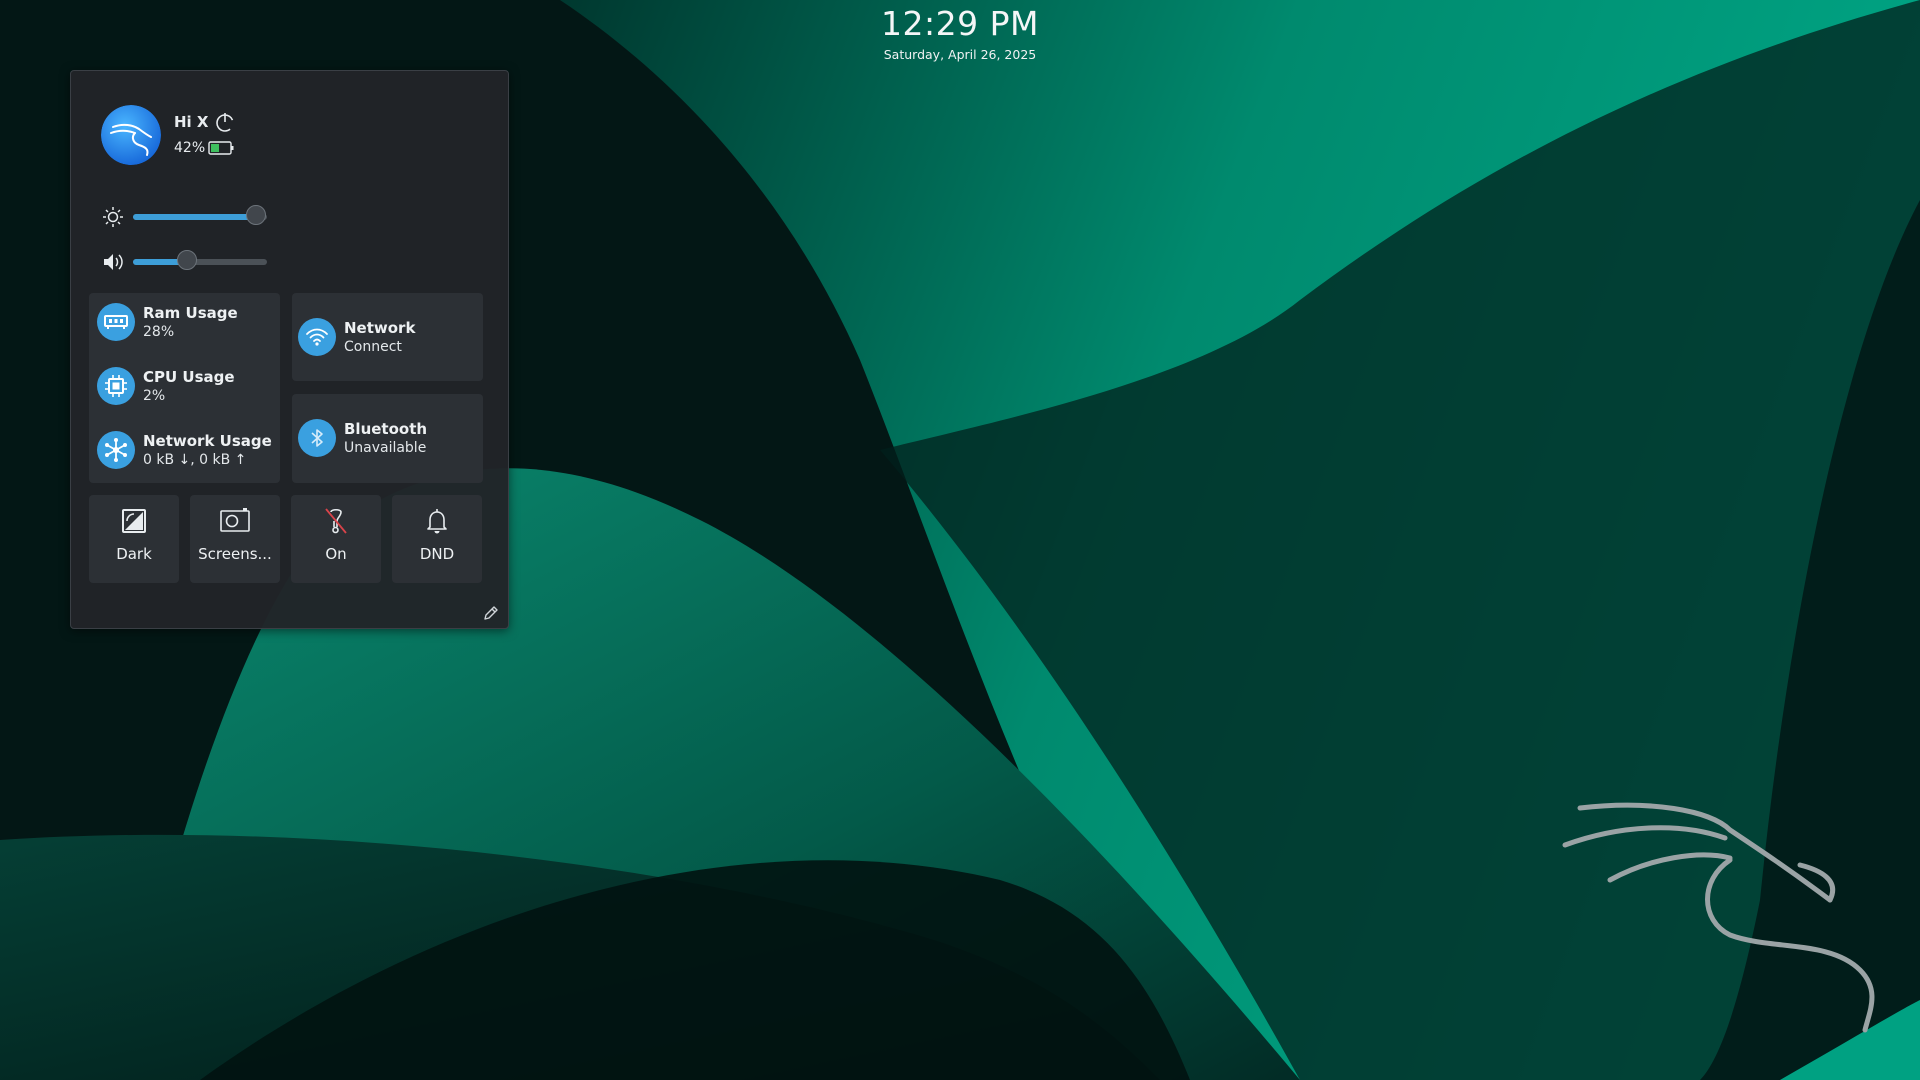  What do you see at coordinates (336, 521) in the screenshot?
I see `coffee-off-icon` at bounding box center [336, 521].